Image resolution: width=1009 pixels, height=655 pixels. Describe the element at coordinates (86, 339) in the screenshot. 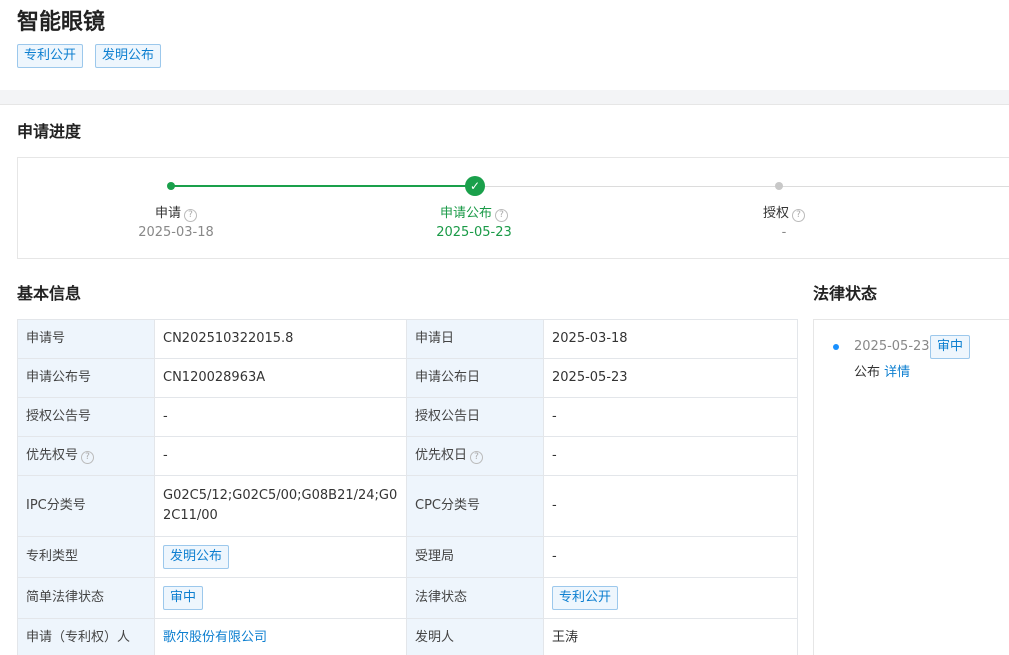

I see `field-label: 申请号` at that location.